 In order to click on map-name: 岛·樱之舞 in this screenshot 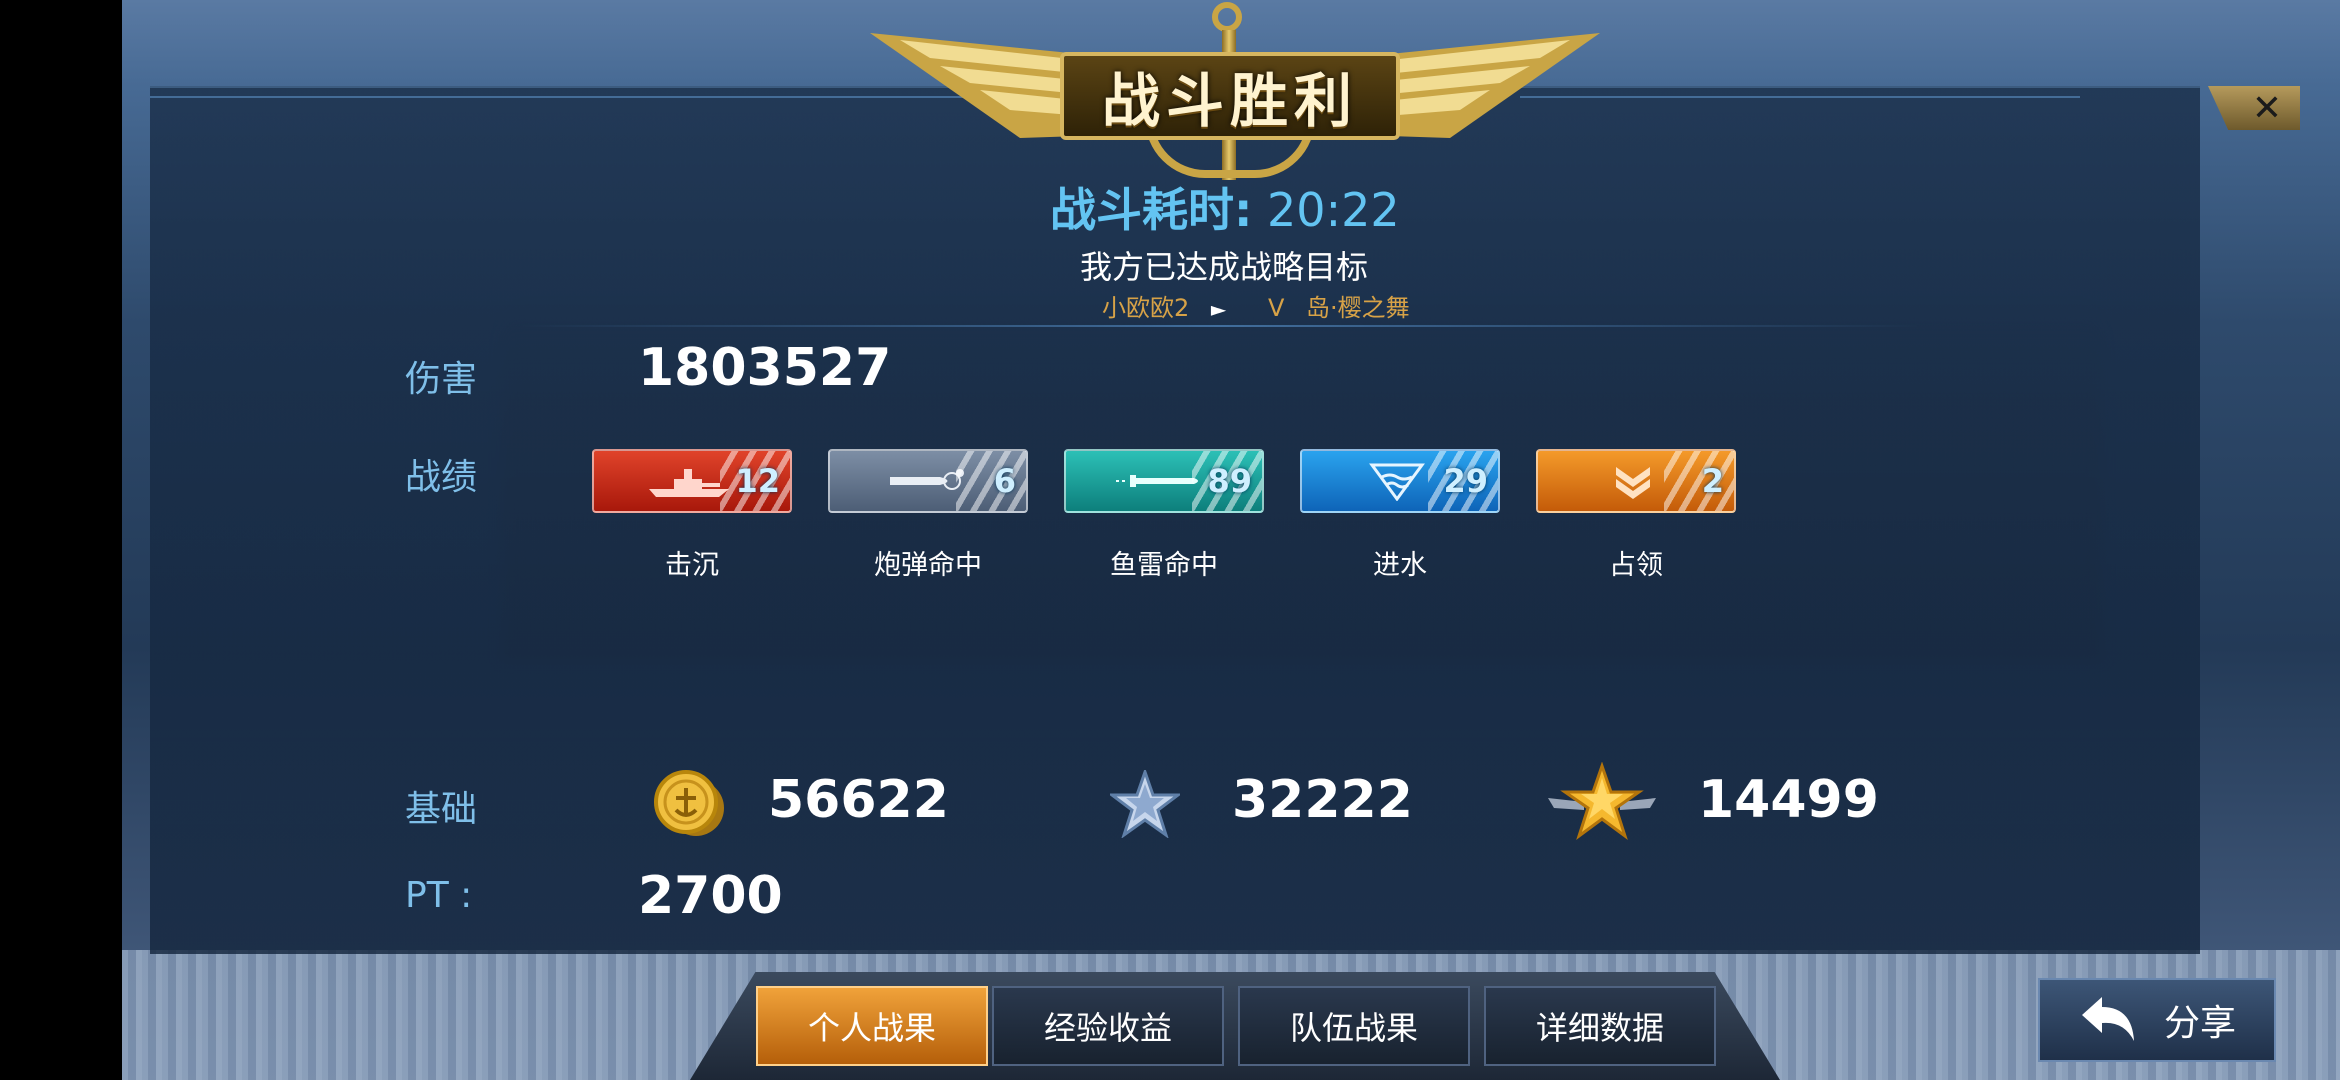, I will do `click(1358, 308)`.